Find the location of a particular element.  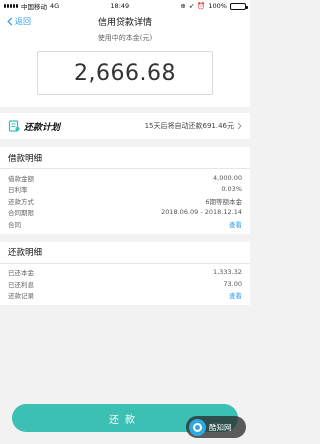

row-label: 合同 is located at coordinates (14, 224).